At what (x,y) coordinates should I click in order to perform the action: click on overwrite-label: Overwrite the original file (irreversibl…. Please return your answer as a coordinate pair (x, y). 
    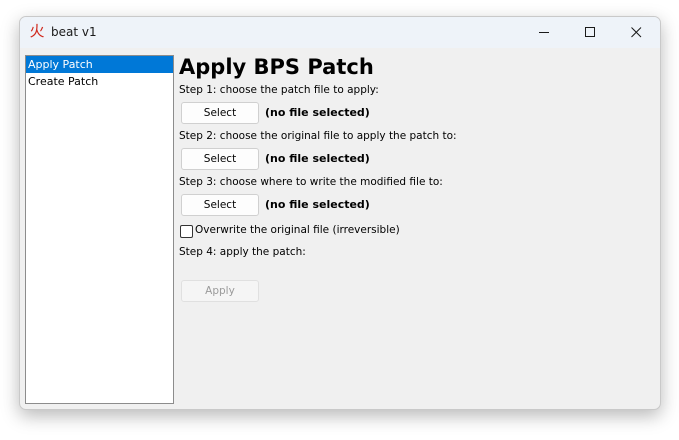
    Looking at the image, I should click on (297, 230).